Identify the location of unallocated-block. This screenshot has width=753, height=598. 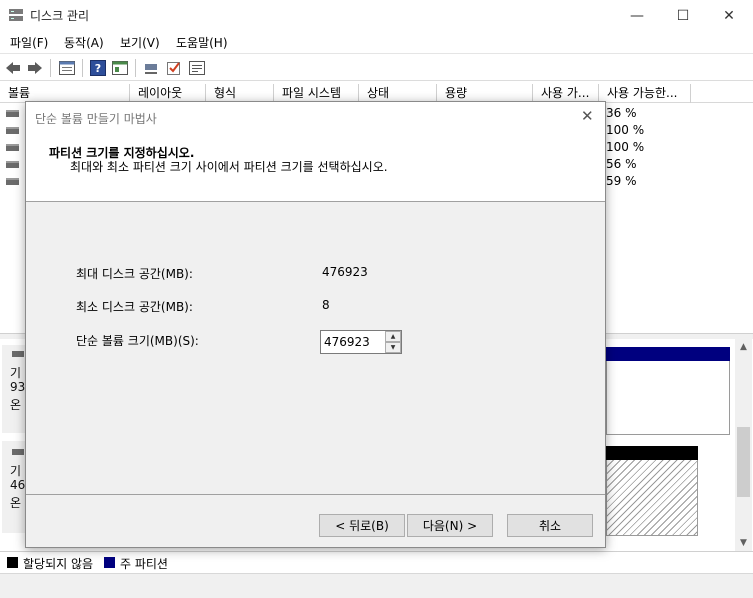
(652, 498).